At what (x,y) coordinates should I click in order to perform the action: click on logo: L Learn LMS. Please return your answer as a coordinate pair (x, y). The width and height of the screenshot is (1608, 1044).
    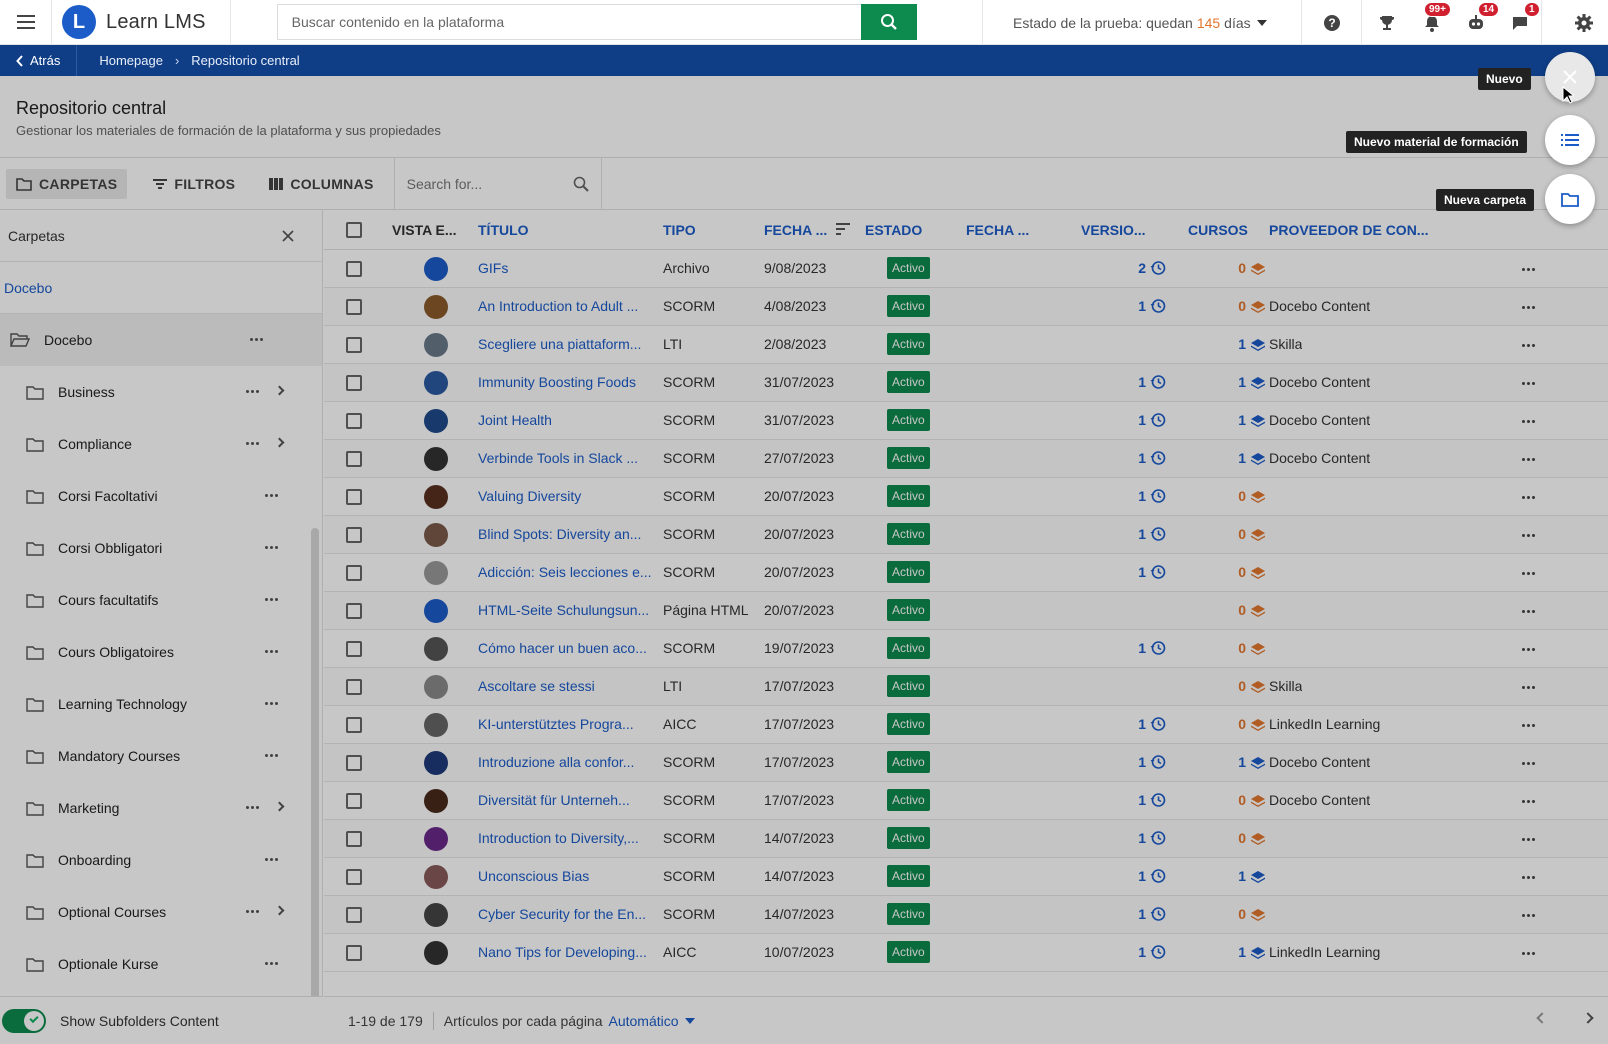
    Looking at the image, I should click on (141, 22).